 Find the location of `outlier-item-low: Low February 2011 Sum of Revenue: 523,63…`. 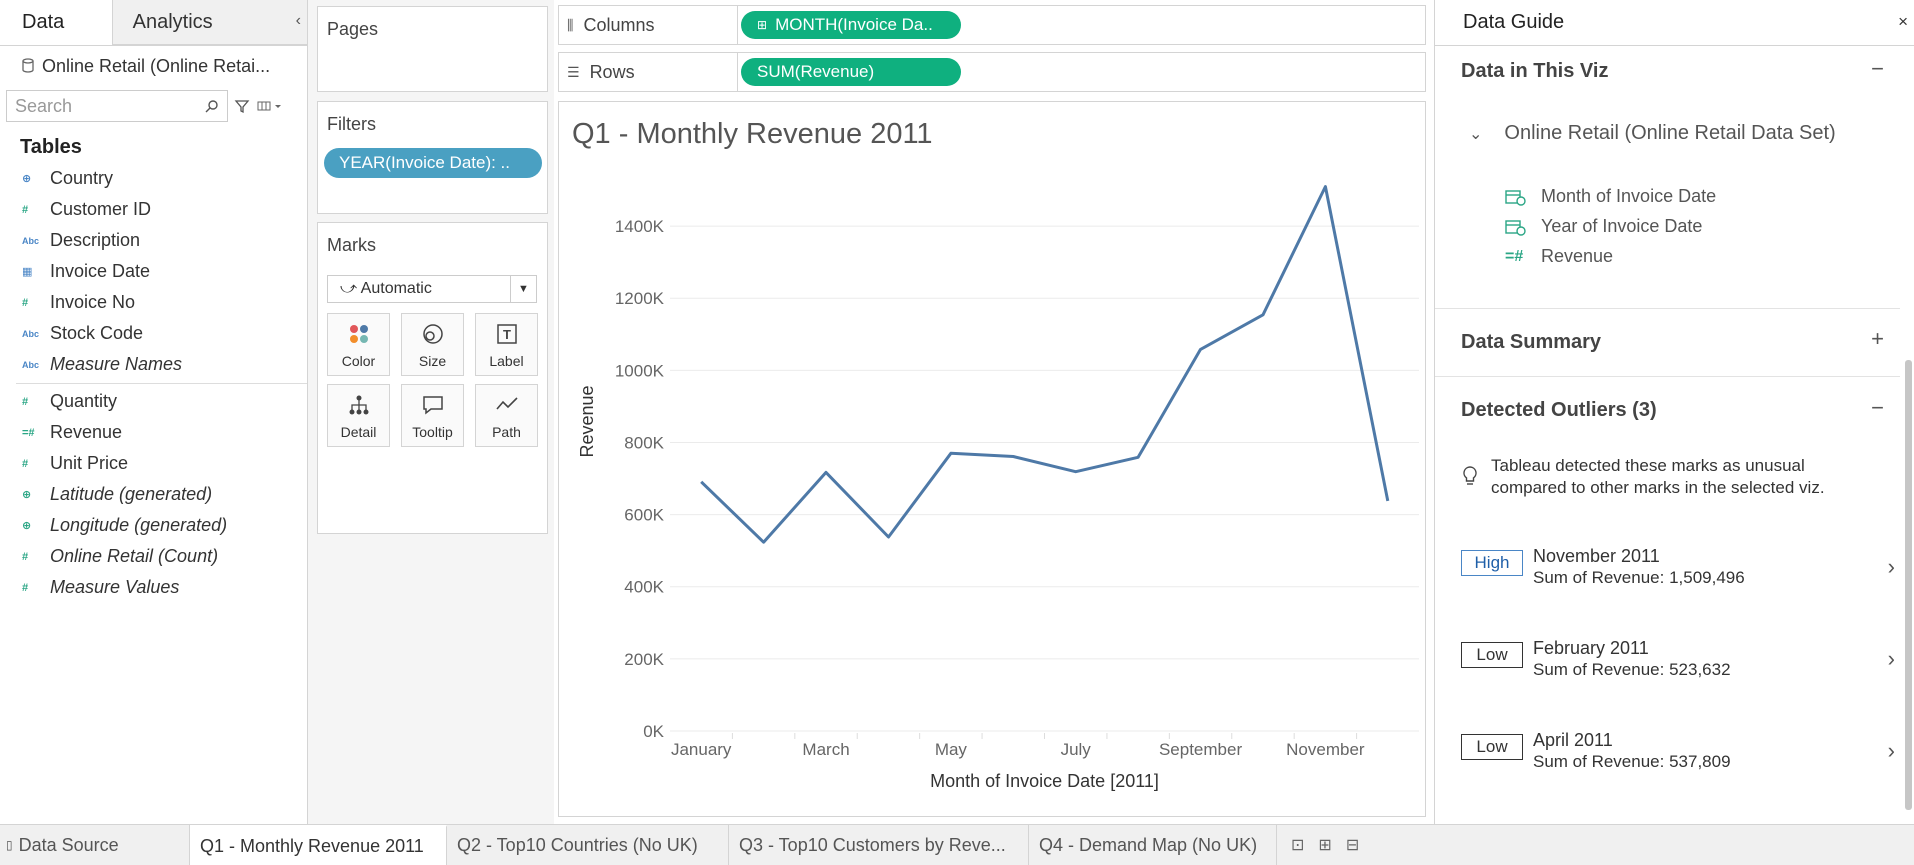

outlier-item-low: Low February 2011 Sum of Revenue: 523,63… is located at coordinates (1678, 661).